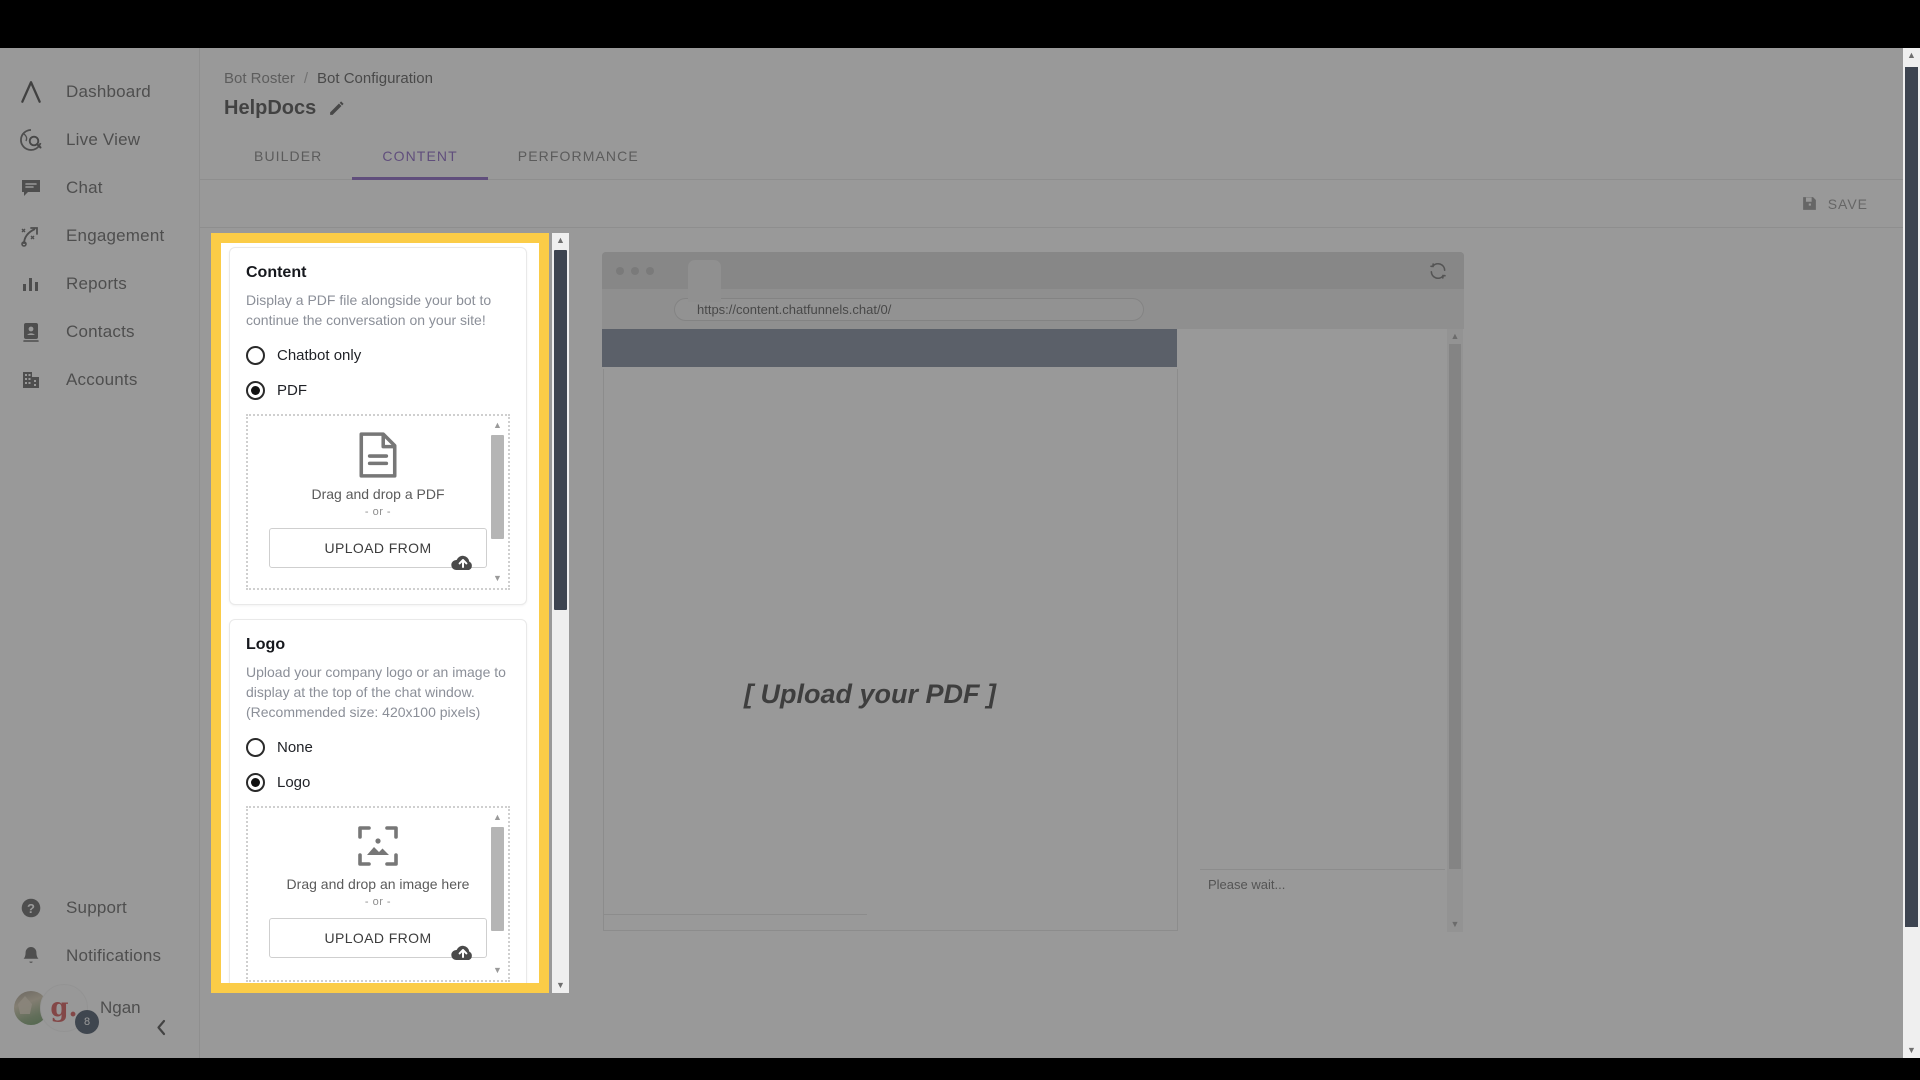  I want to click on logo-upload-button: UPLOAD FROM, so click(378, 939).